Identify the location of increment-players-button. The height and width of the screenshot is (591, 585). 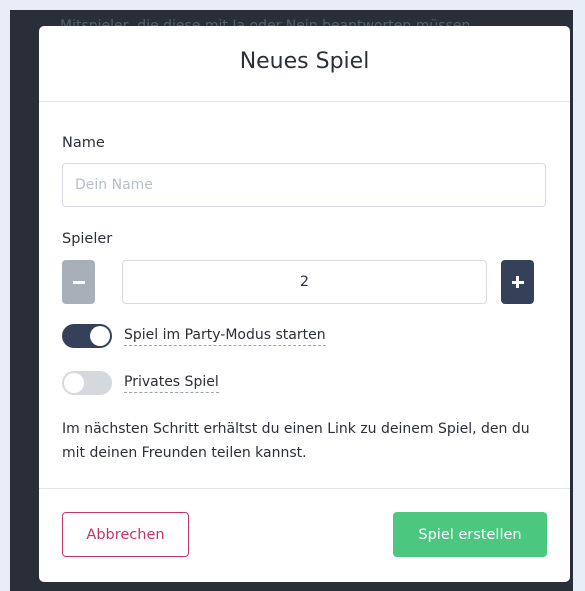
(517, 282).